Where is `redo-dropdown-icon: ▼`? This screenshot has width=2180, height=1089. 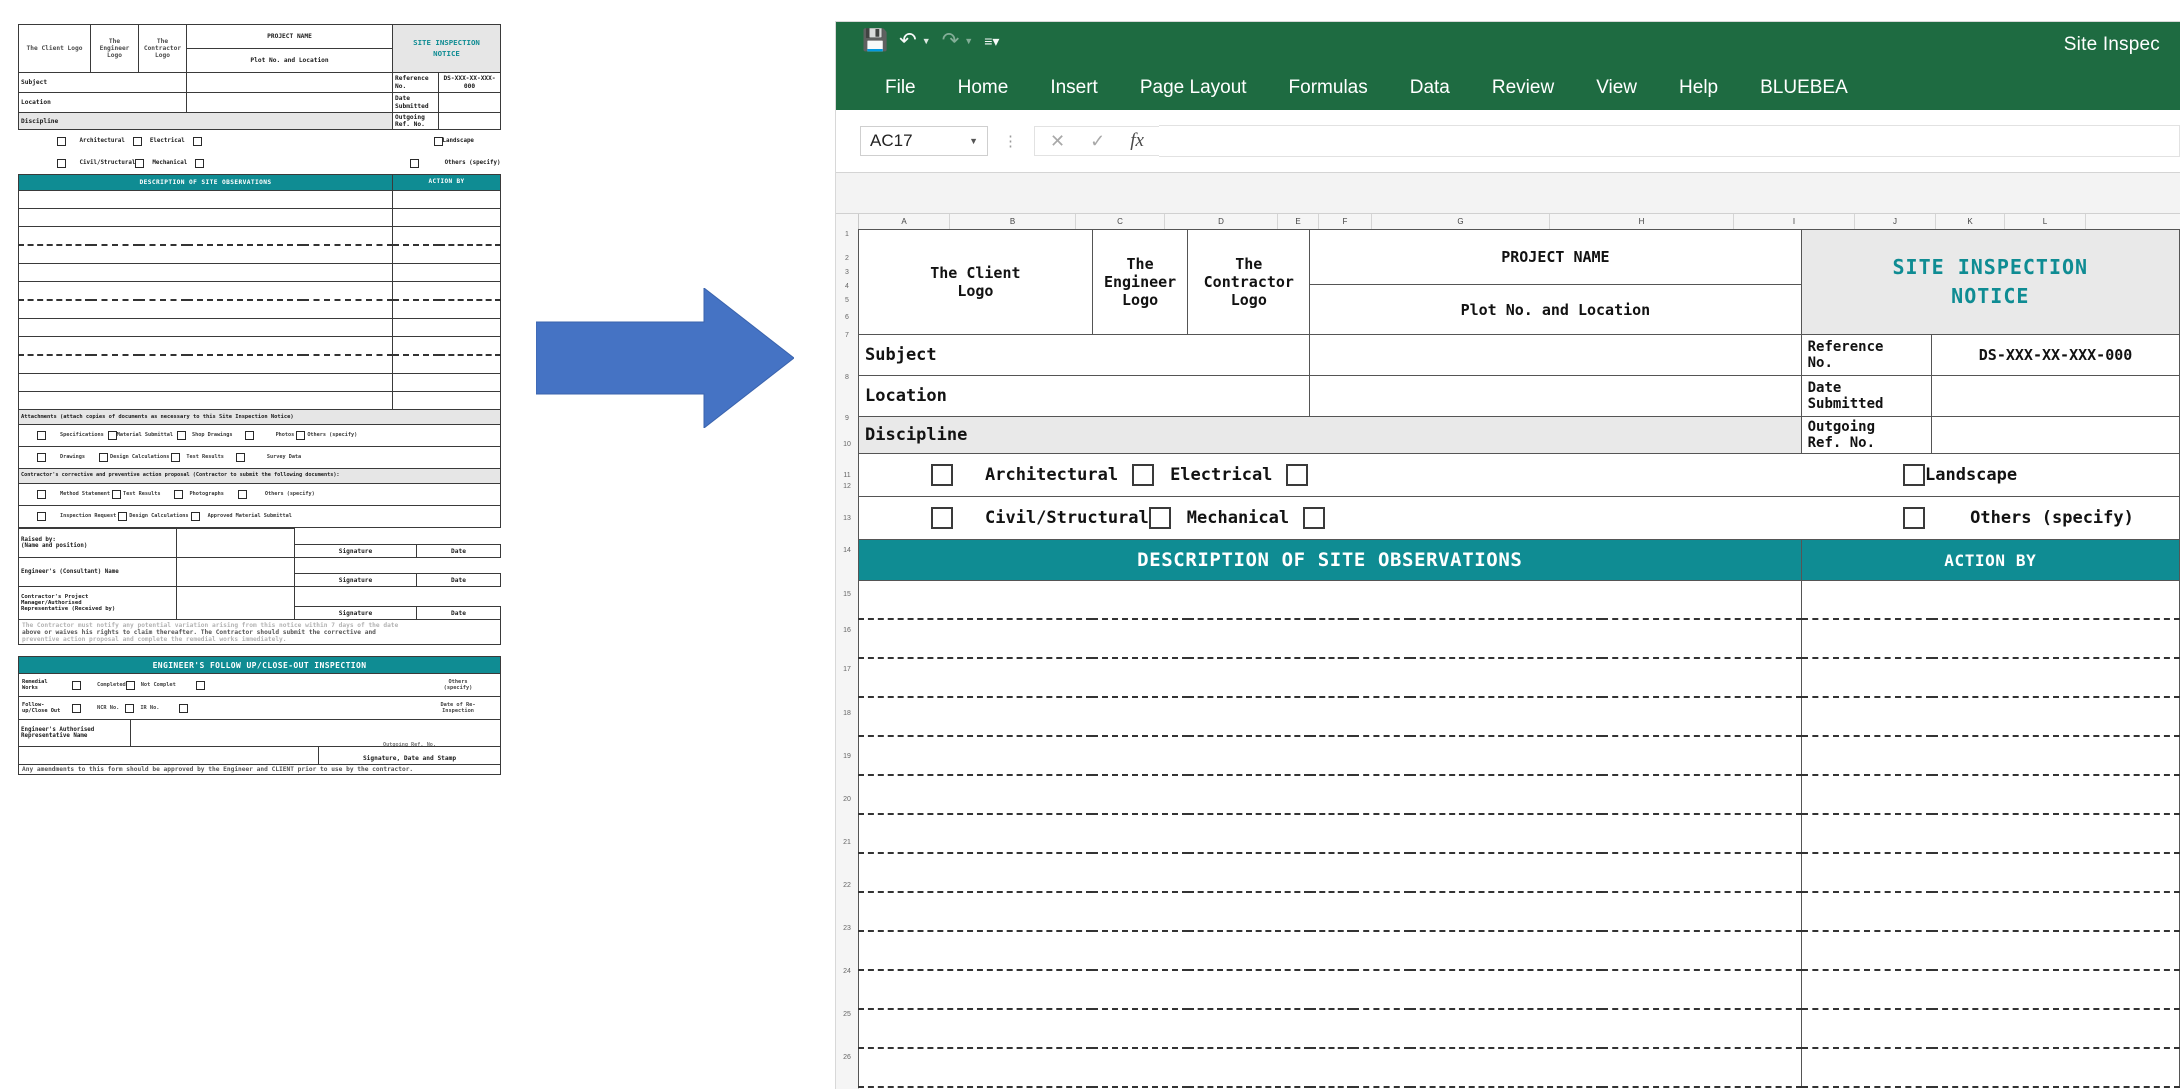 redo-dropdown-icon: ▼ is located at coordinates (968, 41).